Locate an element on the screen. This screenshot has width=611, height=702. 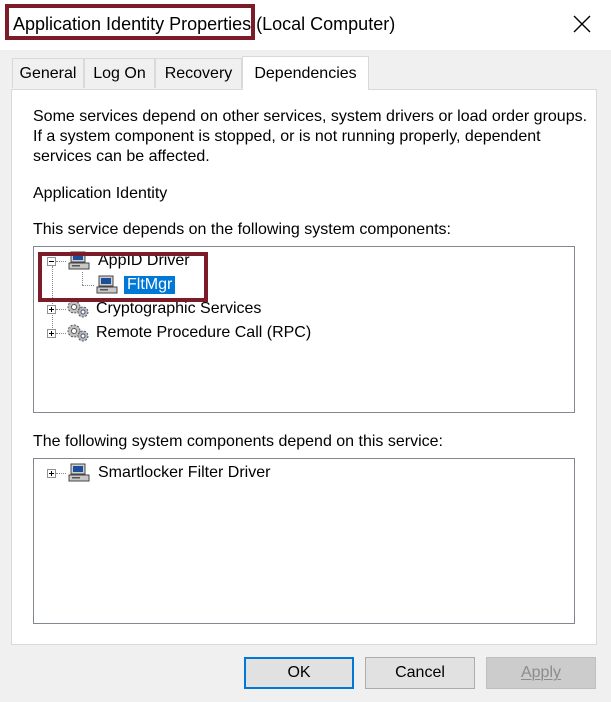
tree-item-label: Cryptographic Services is located at coordinates (179, 308).